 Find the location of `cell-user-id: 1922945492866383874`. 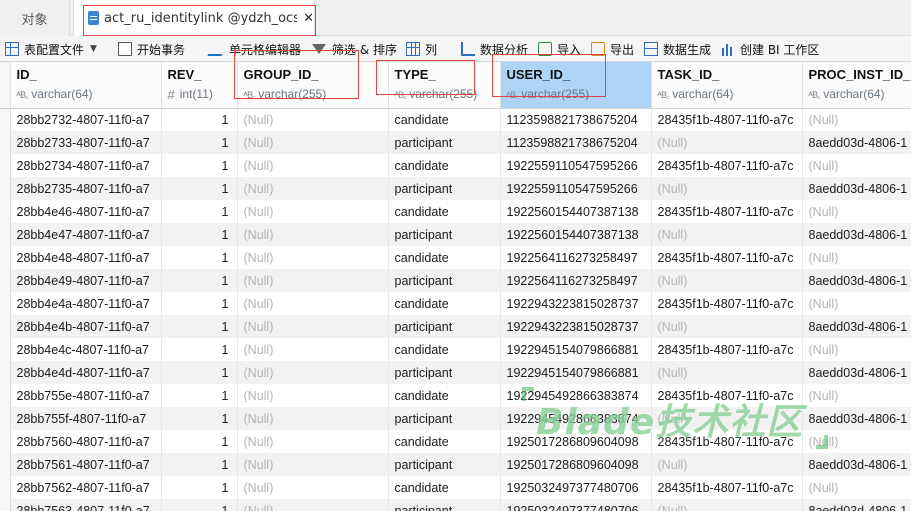

cell-user-id: 1922945492866383874 is located at coordinates (576, 395).